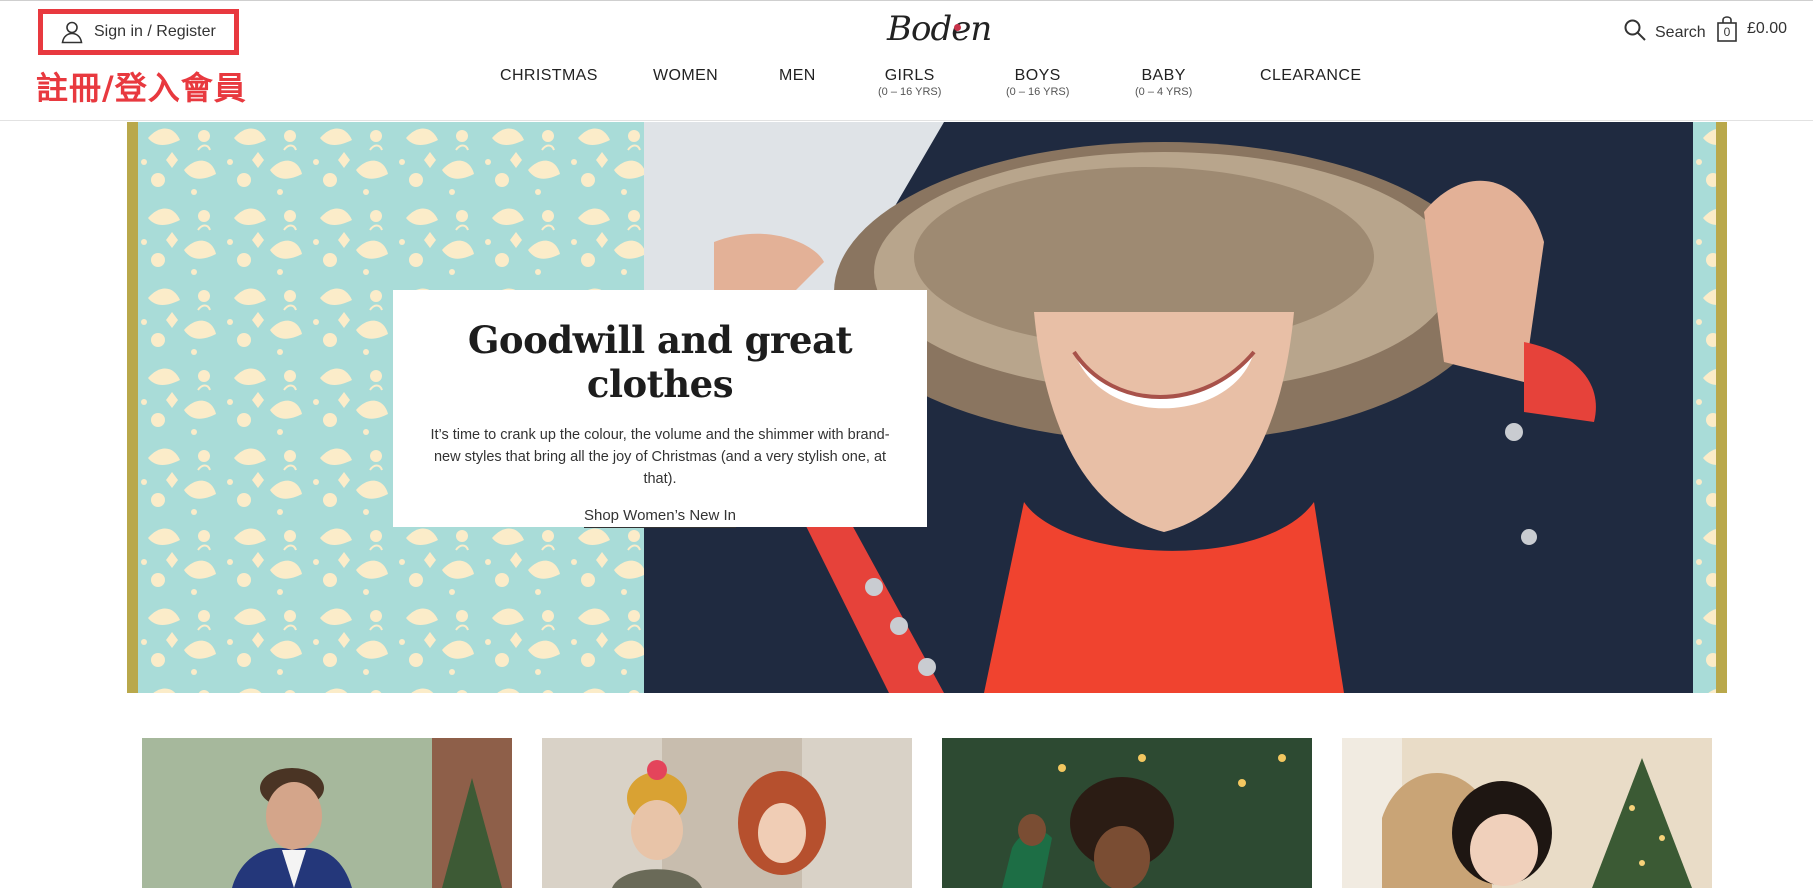 Image resolution: width=1813 pixels, height=888 pixels. What do you see at coordinates (1721, 407) in the screenshot?
I see `hero-frame-right` at bounding box center [1721, 407].